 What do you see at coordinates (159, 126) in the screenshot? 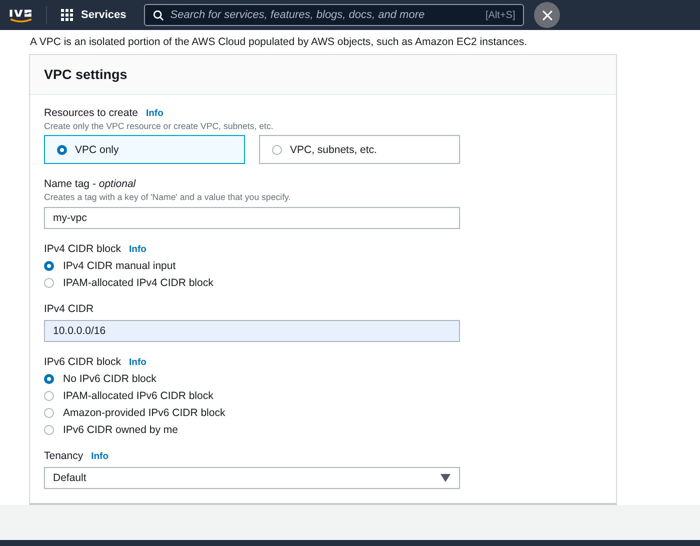
I see `field-hint: Create only the VPC resource or create VPC, subnets, etc.` at bounding box center [159, 126].